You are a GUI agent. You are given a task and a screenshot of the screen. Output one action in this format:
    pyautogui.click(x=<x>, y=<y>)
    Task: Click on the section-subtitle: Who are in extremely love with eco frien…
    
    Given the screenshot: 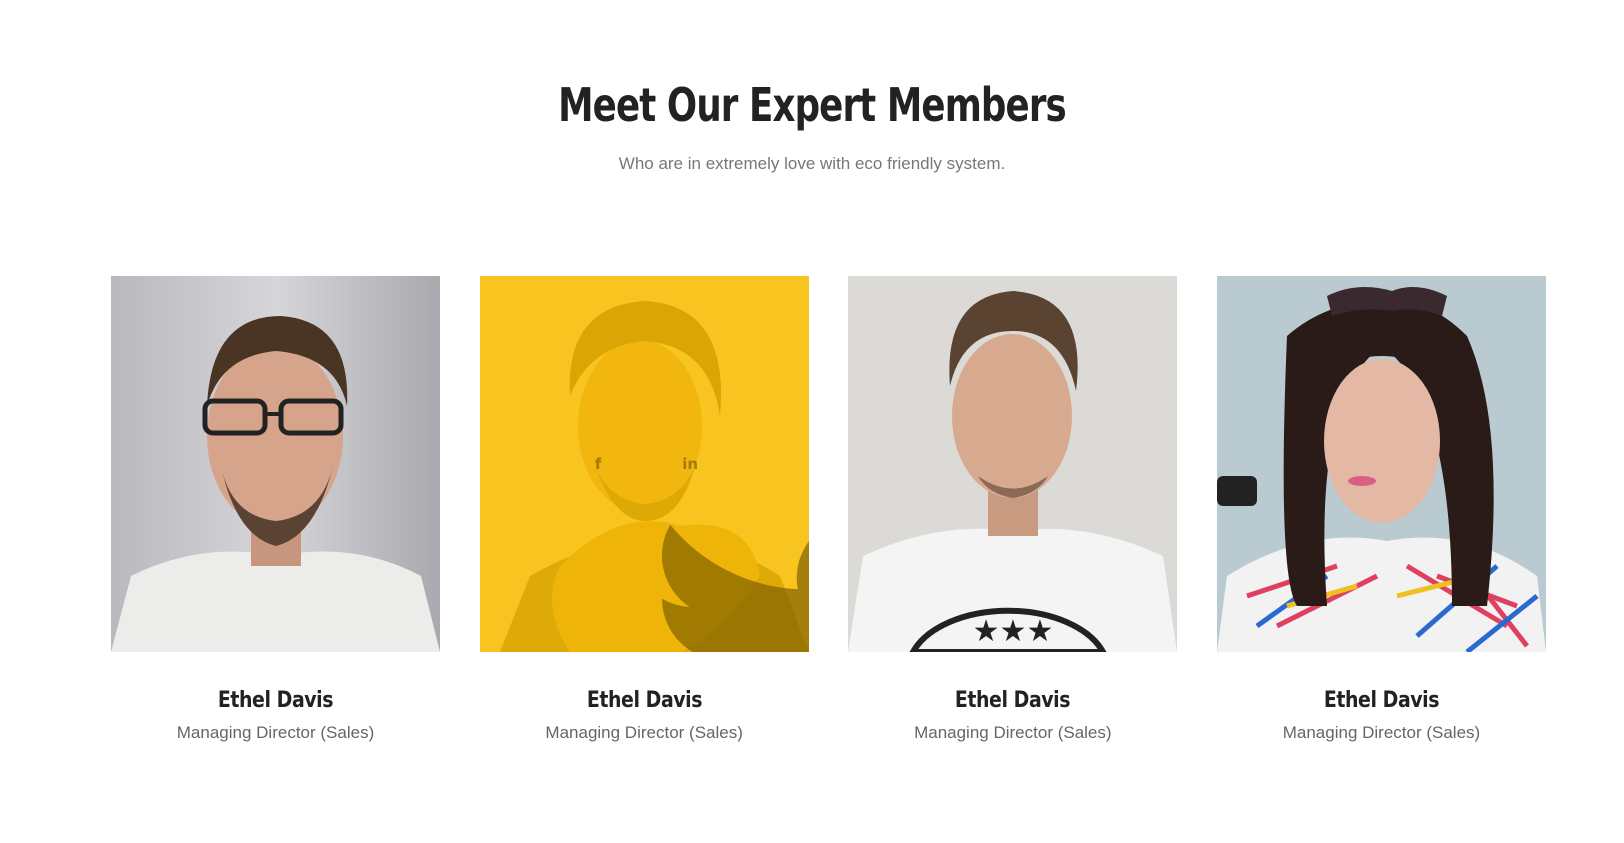 What is the action you would take?
    pyautogui.click(x=812, y=163)
    